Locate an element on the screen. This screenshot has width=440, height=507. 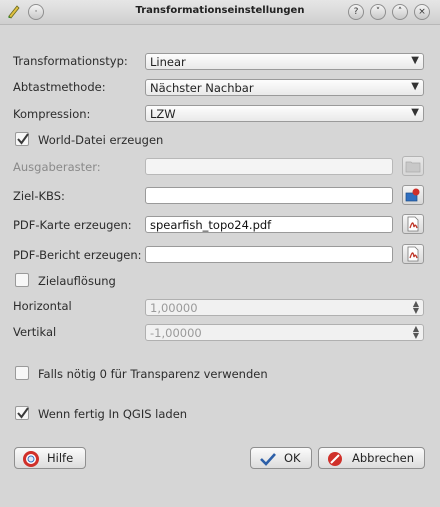
target-crs-select-button is located at coordinates (413, 195).